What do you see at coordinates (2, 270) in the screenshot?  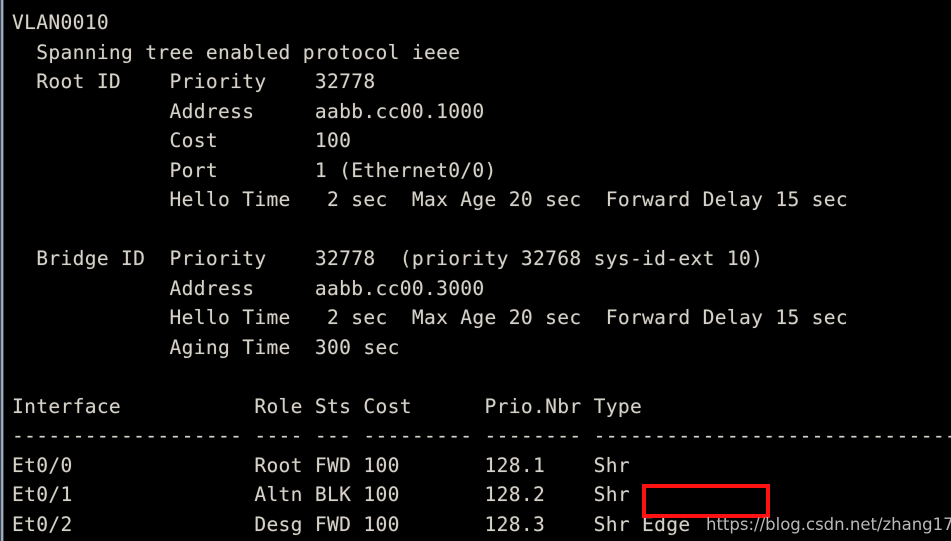 I see `window-left-border` at bounding box center [2, 270].